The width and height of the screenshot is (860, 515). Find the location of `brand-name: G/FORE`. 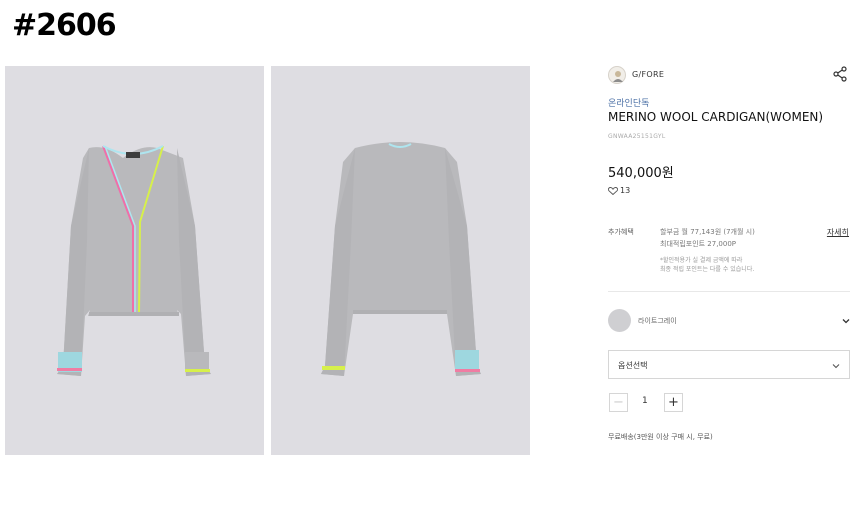

brand-name: G/FORE is located at coordinates (648, 74).